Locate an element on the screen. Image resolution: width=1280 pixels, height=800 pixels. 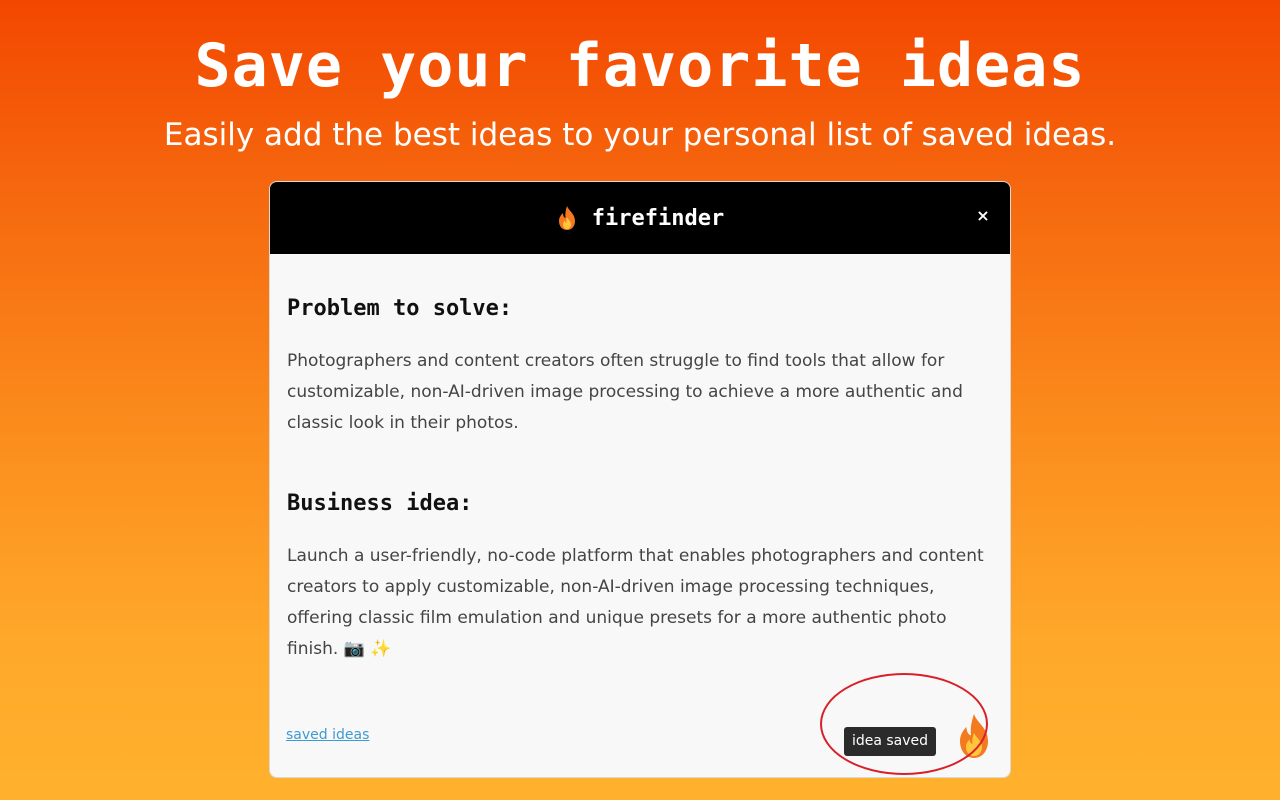
popup-header: firefinder × is located at coordinates (640, 218).